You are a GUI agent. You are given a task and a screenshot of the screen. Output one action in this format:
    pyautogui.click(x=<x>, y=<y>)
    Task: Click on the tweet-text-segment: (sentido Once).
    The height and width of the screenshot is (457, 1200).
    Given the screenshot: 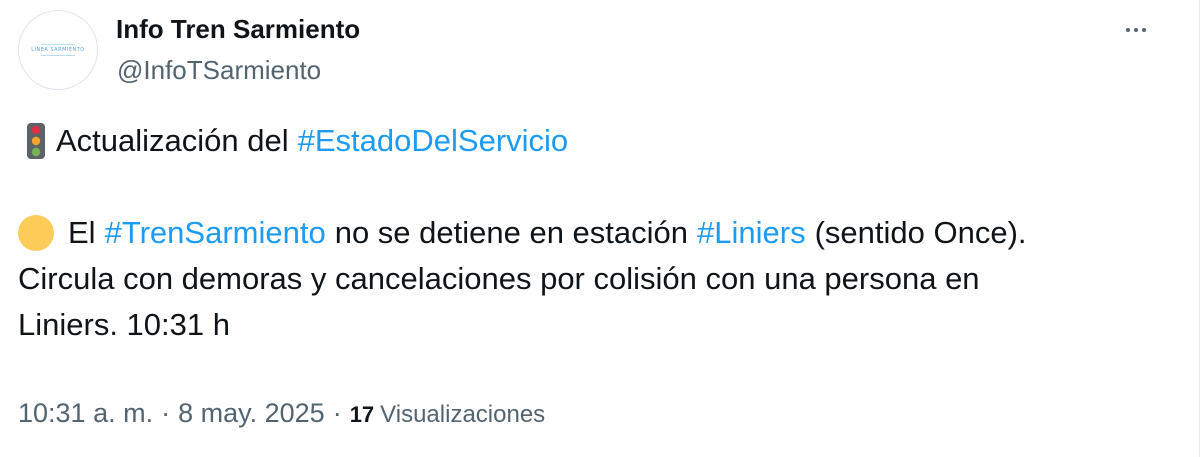 What is the action you would take?
    pyautogui.click(x=920, y=232)
    